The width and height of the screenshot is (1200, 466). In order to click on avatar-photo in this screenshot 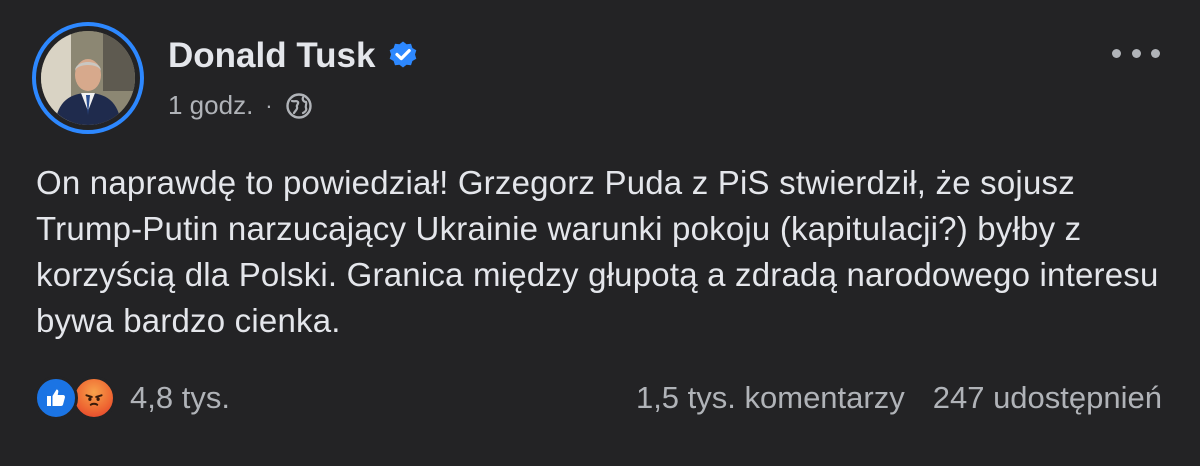, I will do `click(88, 78)`.